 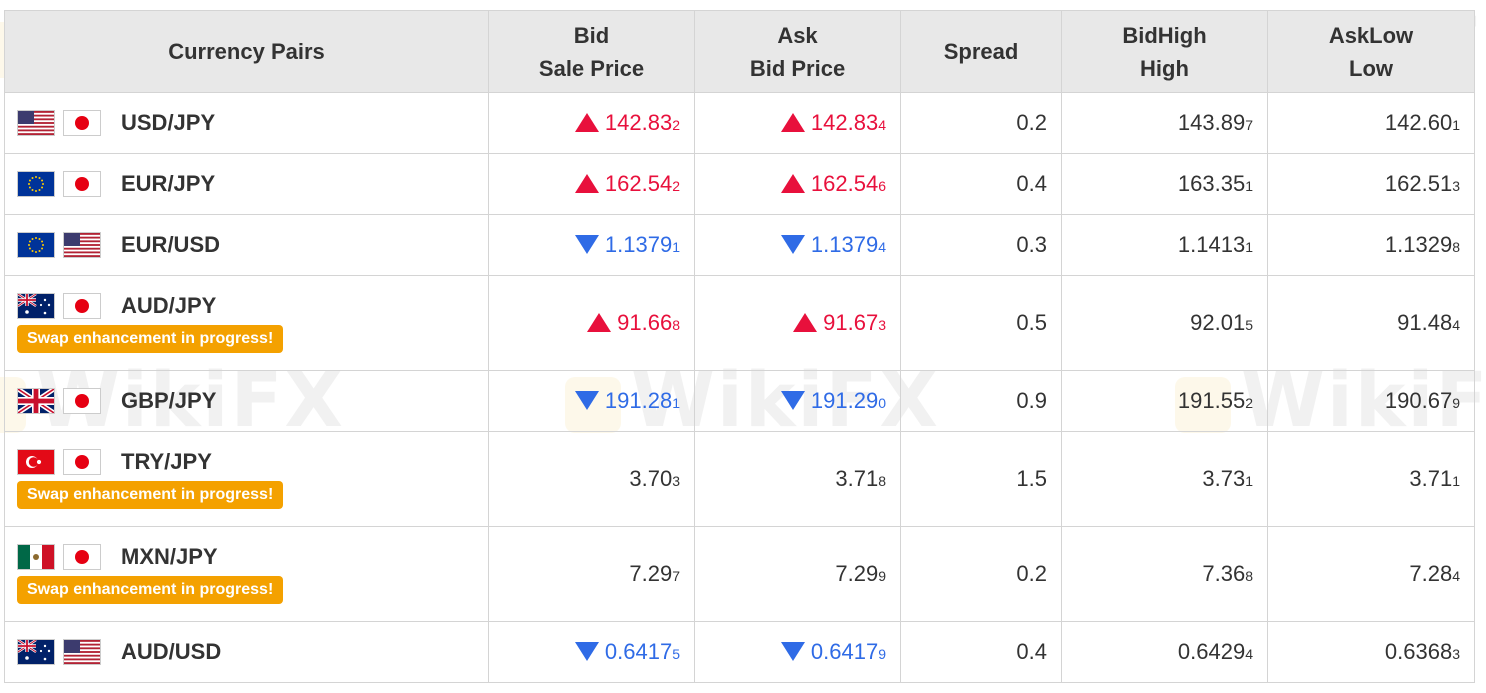 What do you see at coordinates (246, 123) in the screenshot?
I see `currency-pair-cell: USD/JPY` at bounding box center [246, 123].